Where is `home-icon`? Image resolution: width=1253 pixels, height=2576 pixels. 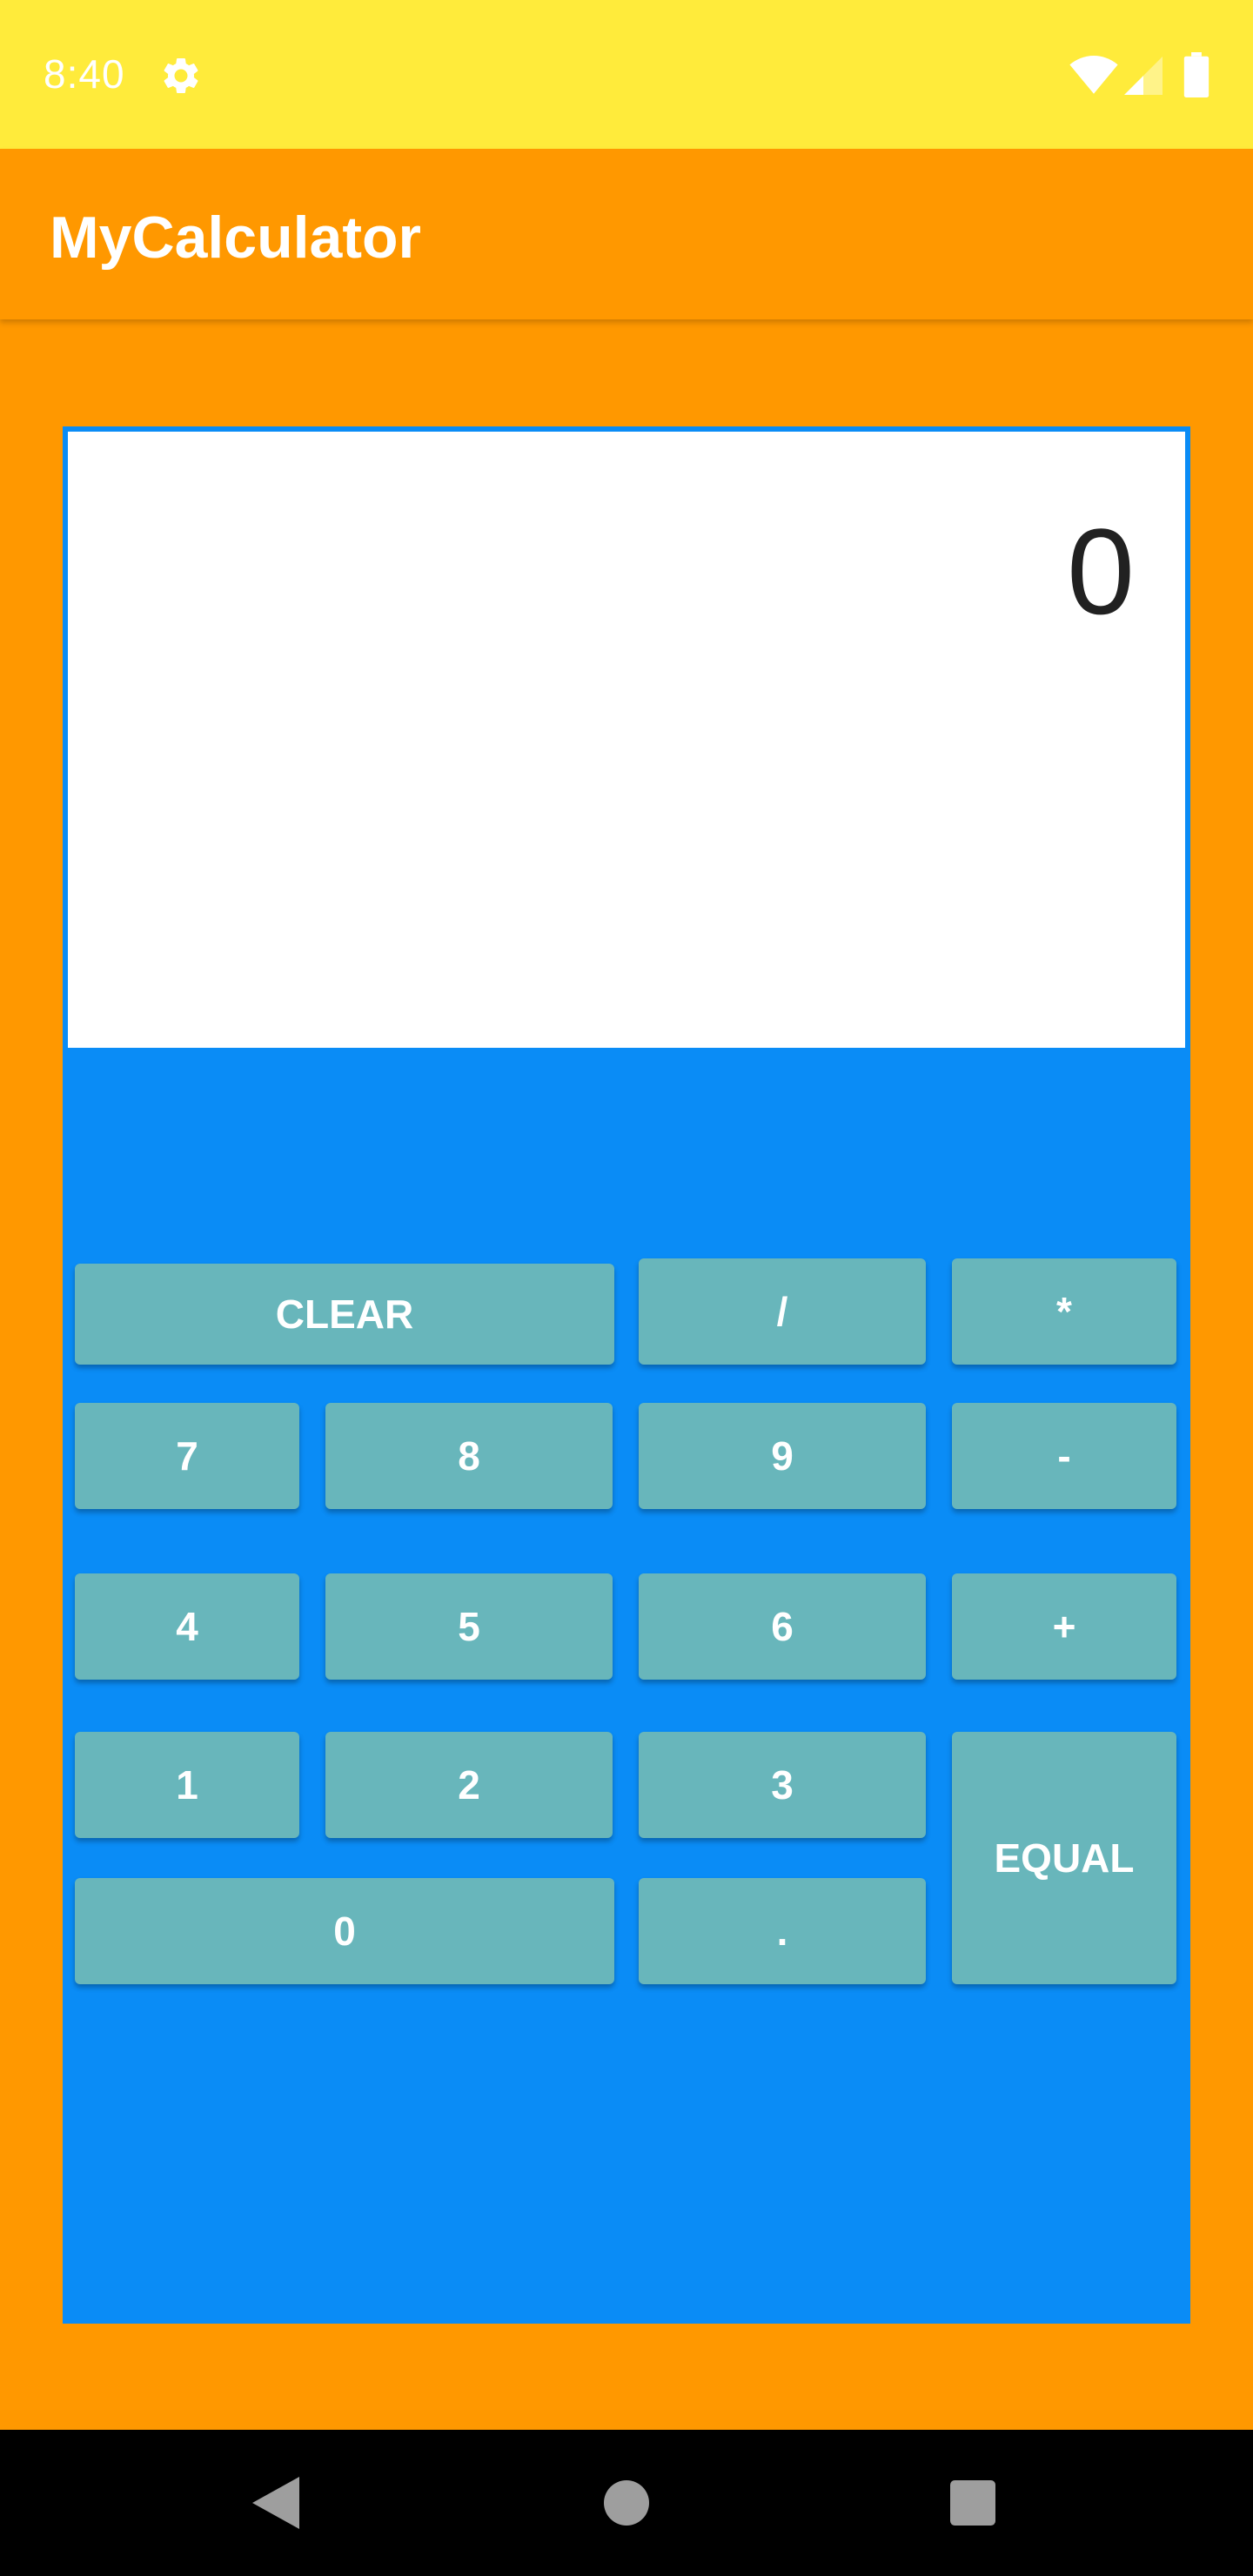
home-icon is located at coordinates (626, 2503).